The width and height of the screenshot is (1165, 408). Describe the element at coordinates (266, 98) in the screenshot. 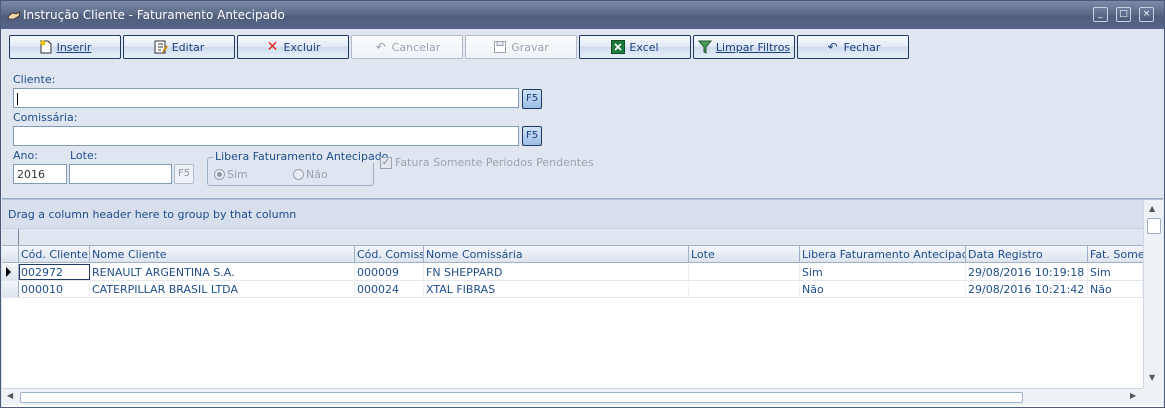

I see `cliente-input` at that location.